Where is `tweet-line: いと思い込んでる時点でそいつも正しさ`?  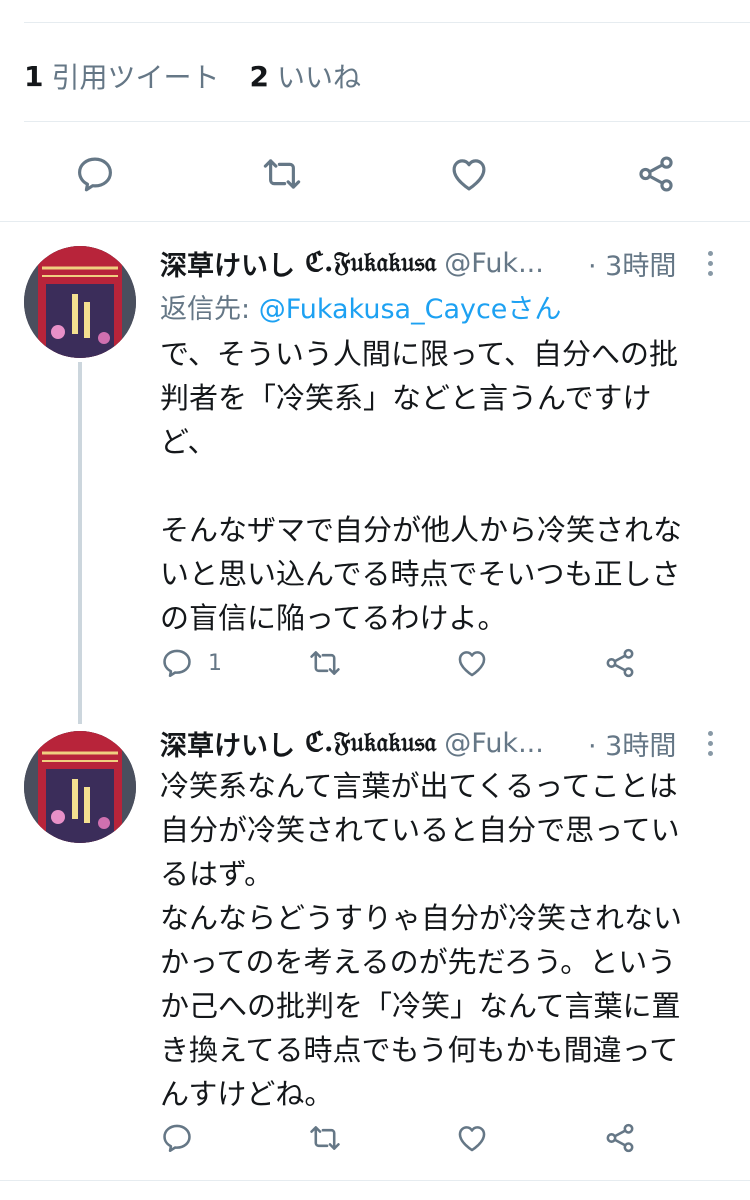
tweet-line: いと思い込んでる時点でそいつも正しさ is located at coordinates (420, 574).